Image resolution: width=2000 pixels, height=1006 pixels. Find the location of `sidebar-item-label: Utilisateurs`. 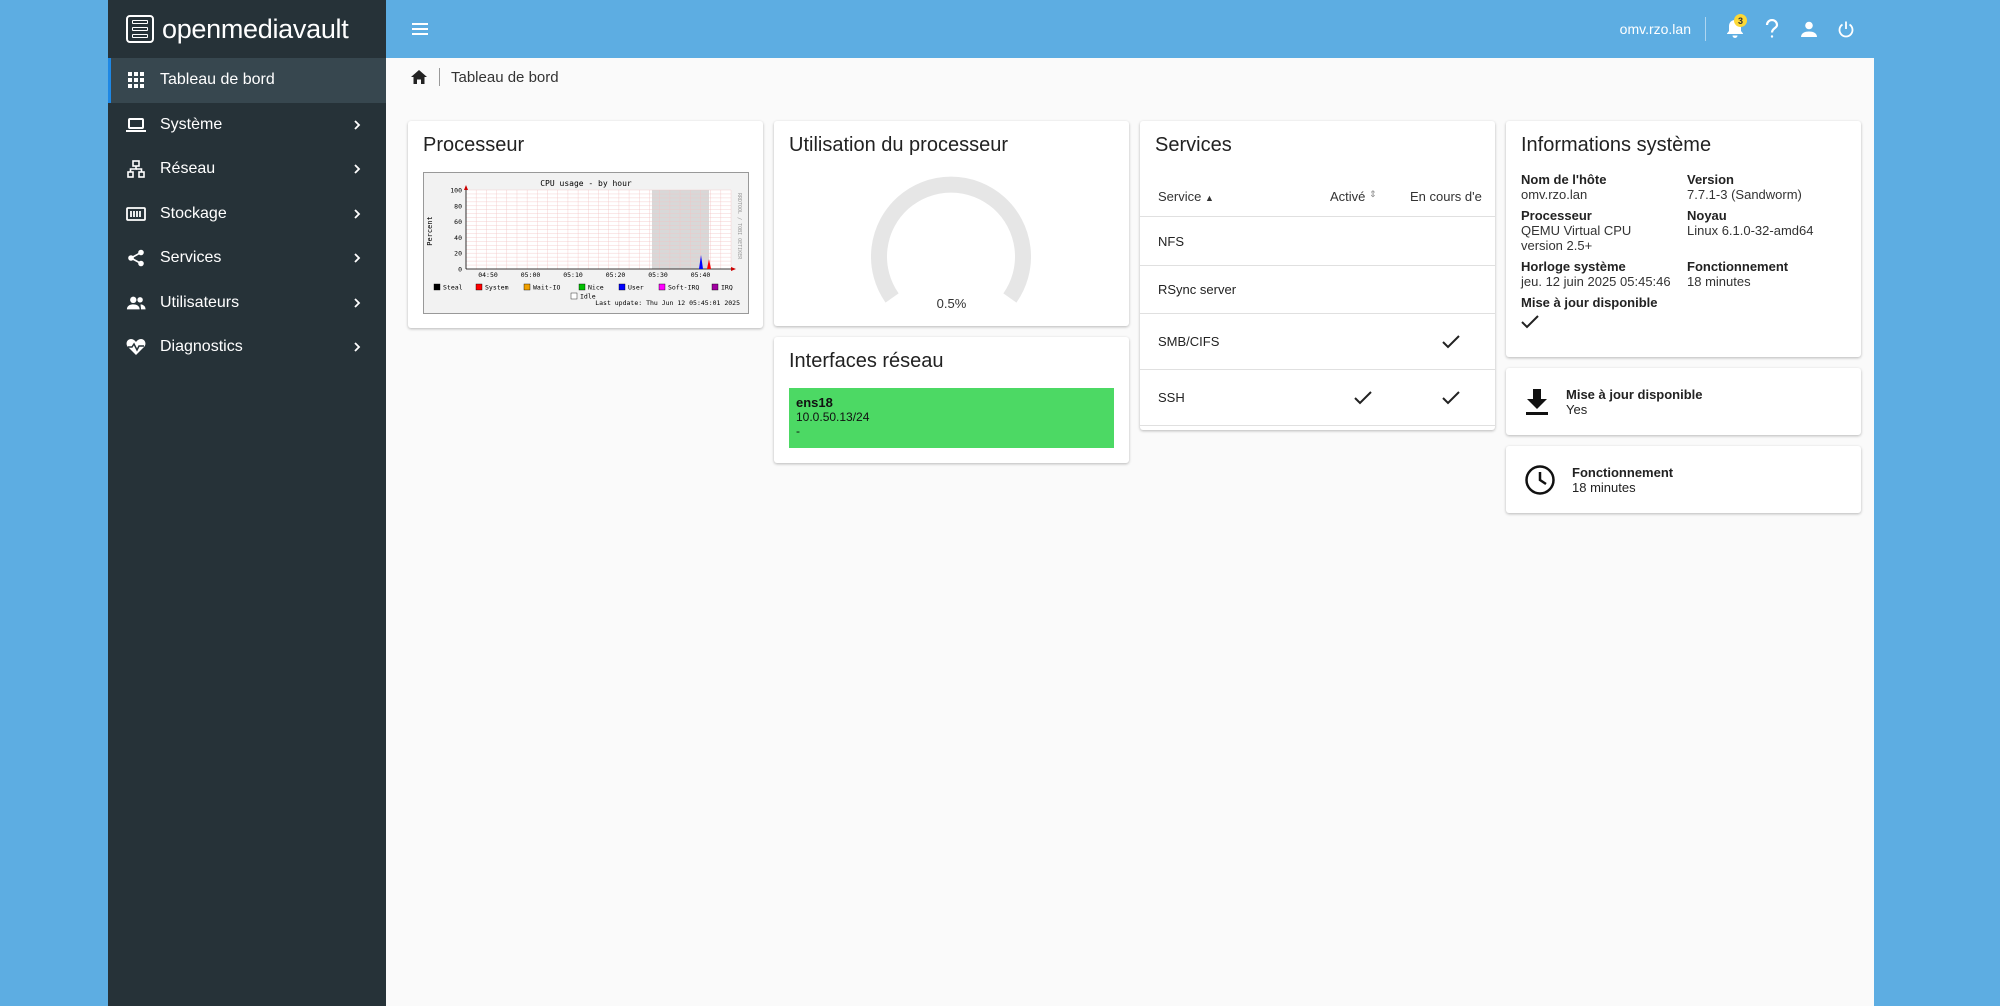

sidebar-item-label: Utilisateurs is located at coordinates (200, 302).